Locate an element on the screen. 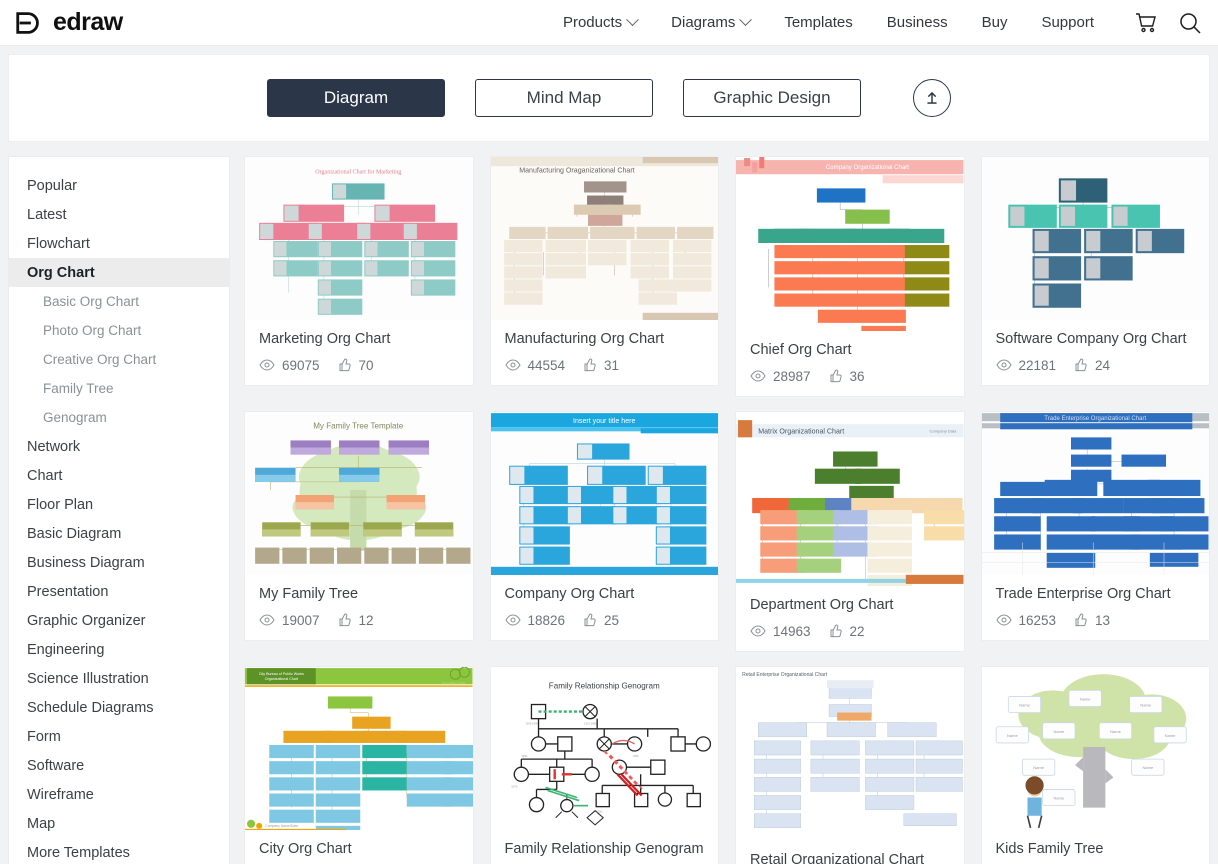  views-count: 22181 is located at coordinates (1037, 365).